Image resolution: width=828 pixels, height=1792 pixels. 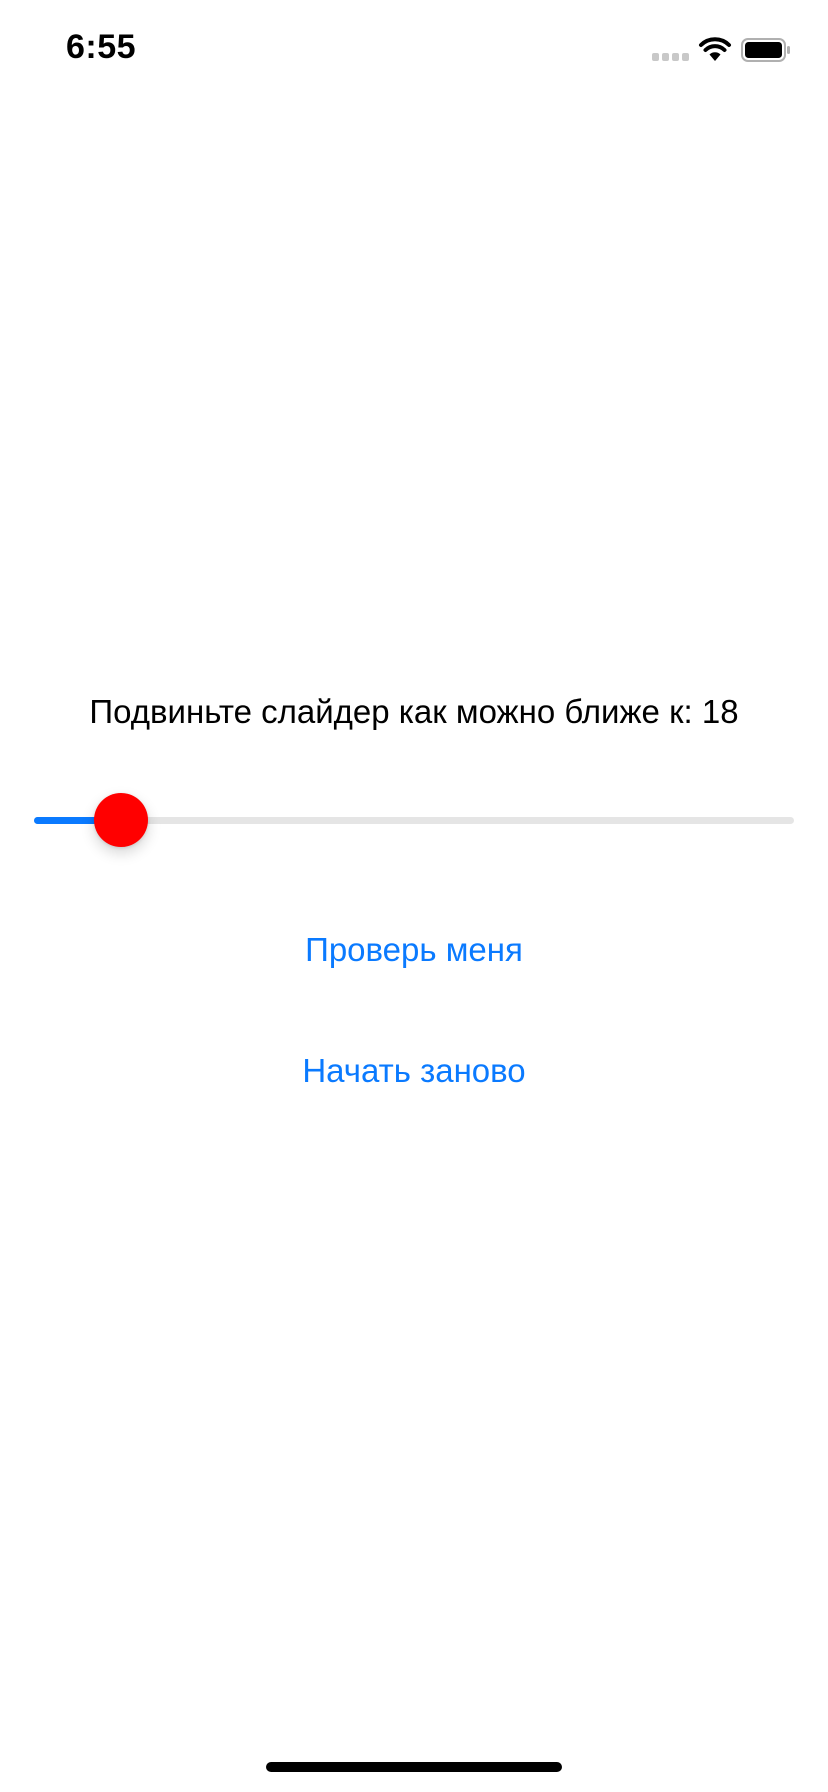 What do you see at coordinates (121, 820) in the screenshot?
I see `slider-thumb` at bounding box center [121, 820].